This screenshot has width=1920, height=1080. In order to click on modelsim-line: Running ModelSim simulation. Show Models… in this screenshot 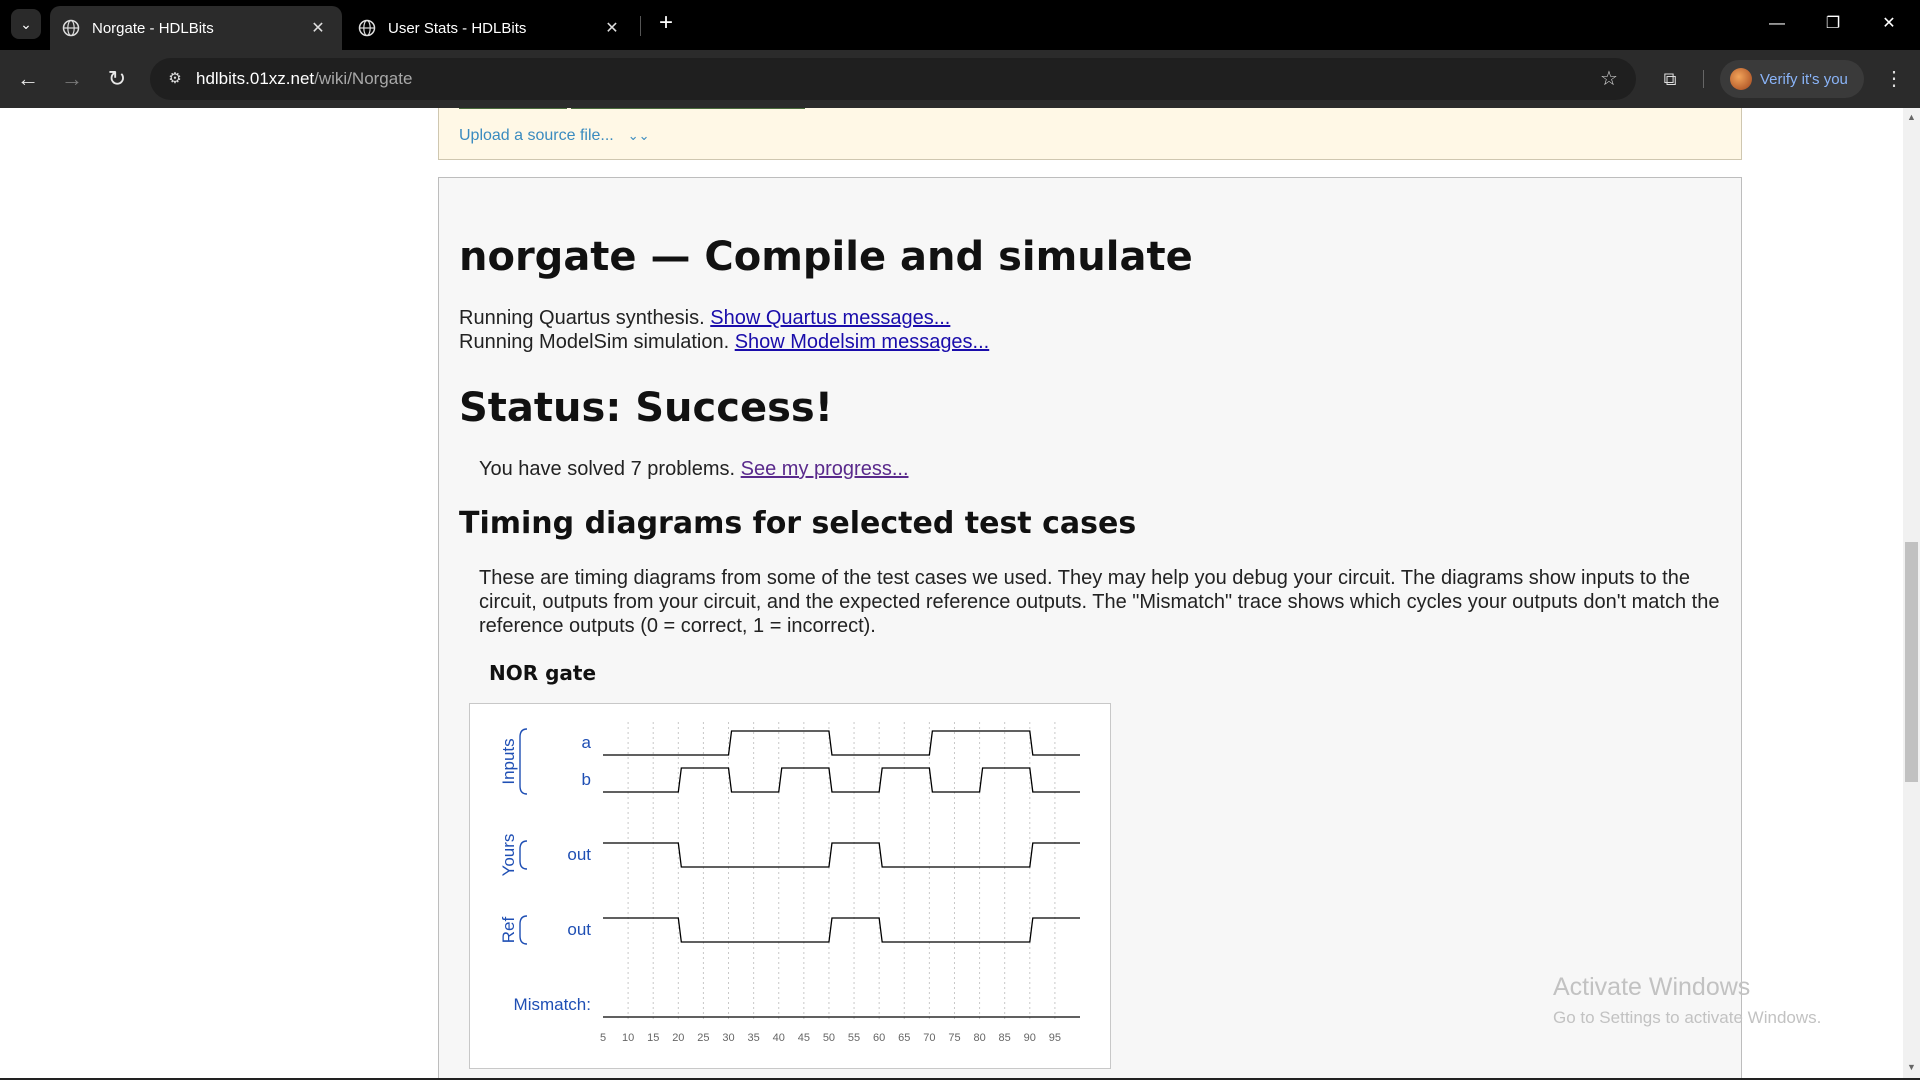, I will do `click(724, 342)`.